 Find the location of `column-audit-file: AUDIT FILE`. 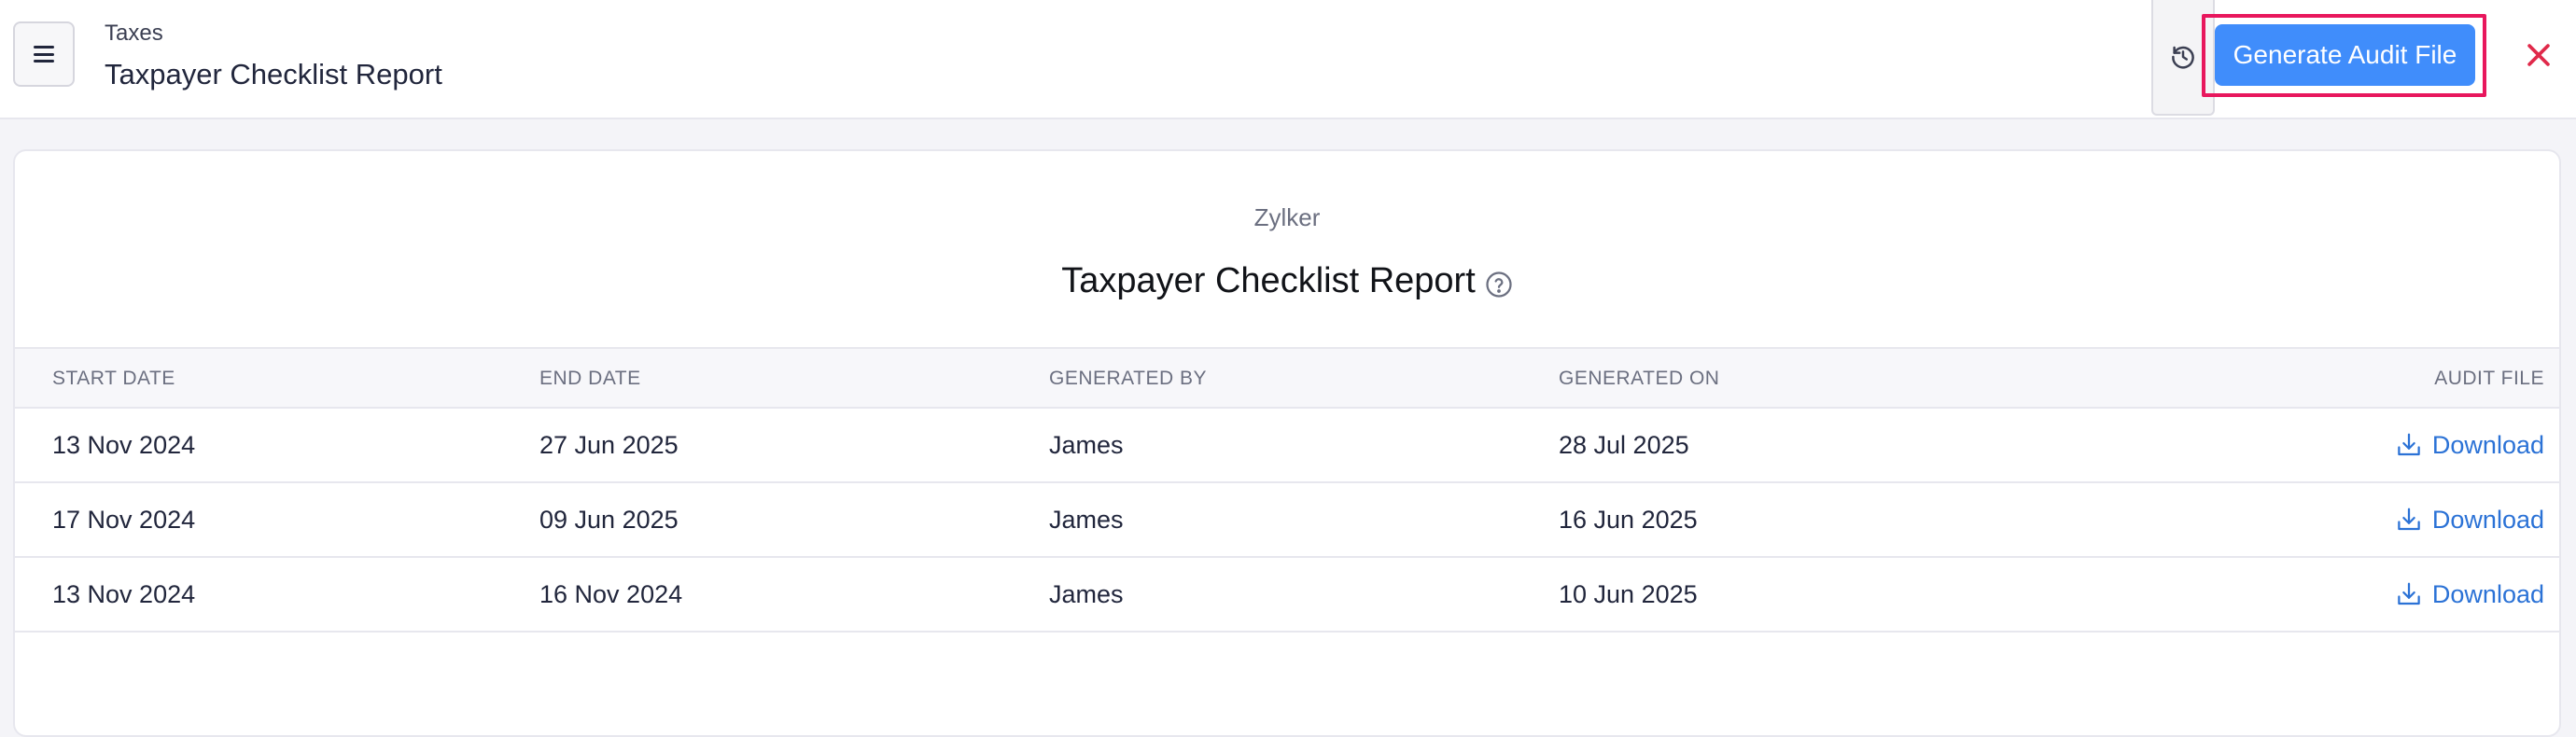

column-audit-file: AUDIT FILE is located at coordinates (2489, 378).